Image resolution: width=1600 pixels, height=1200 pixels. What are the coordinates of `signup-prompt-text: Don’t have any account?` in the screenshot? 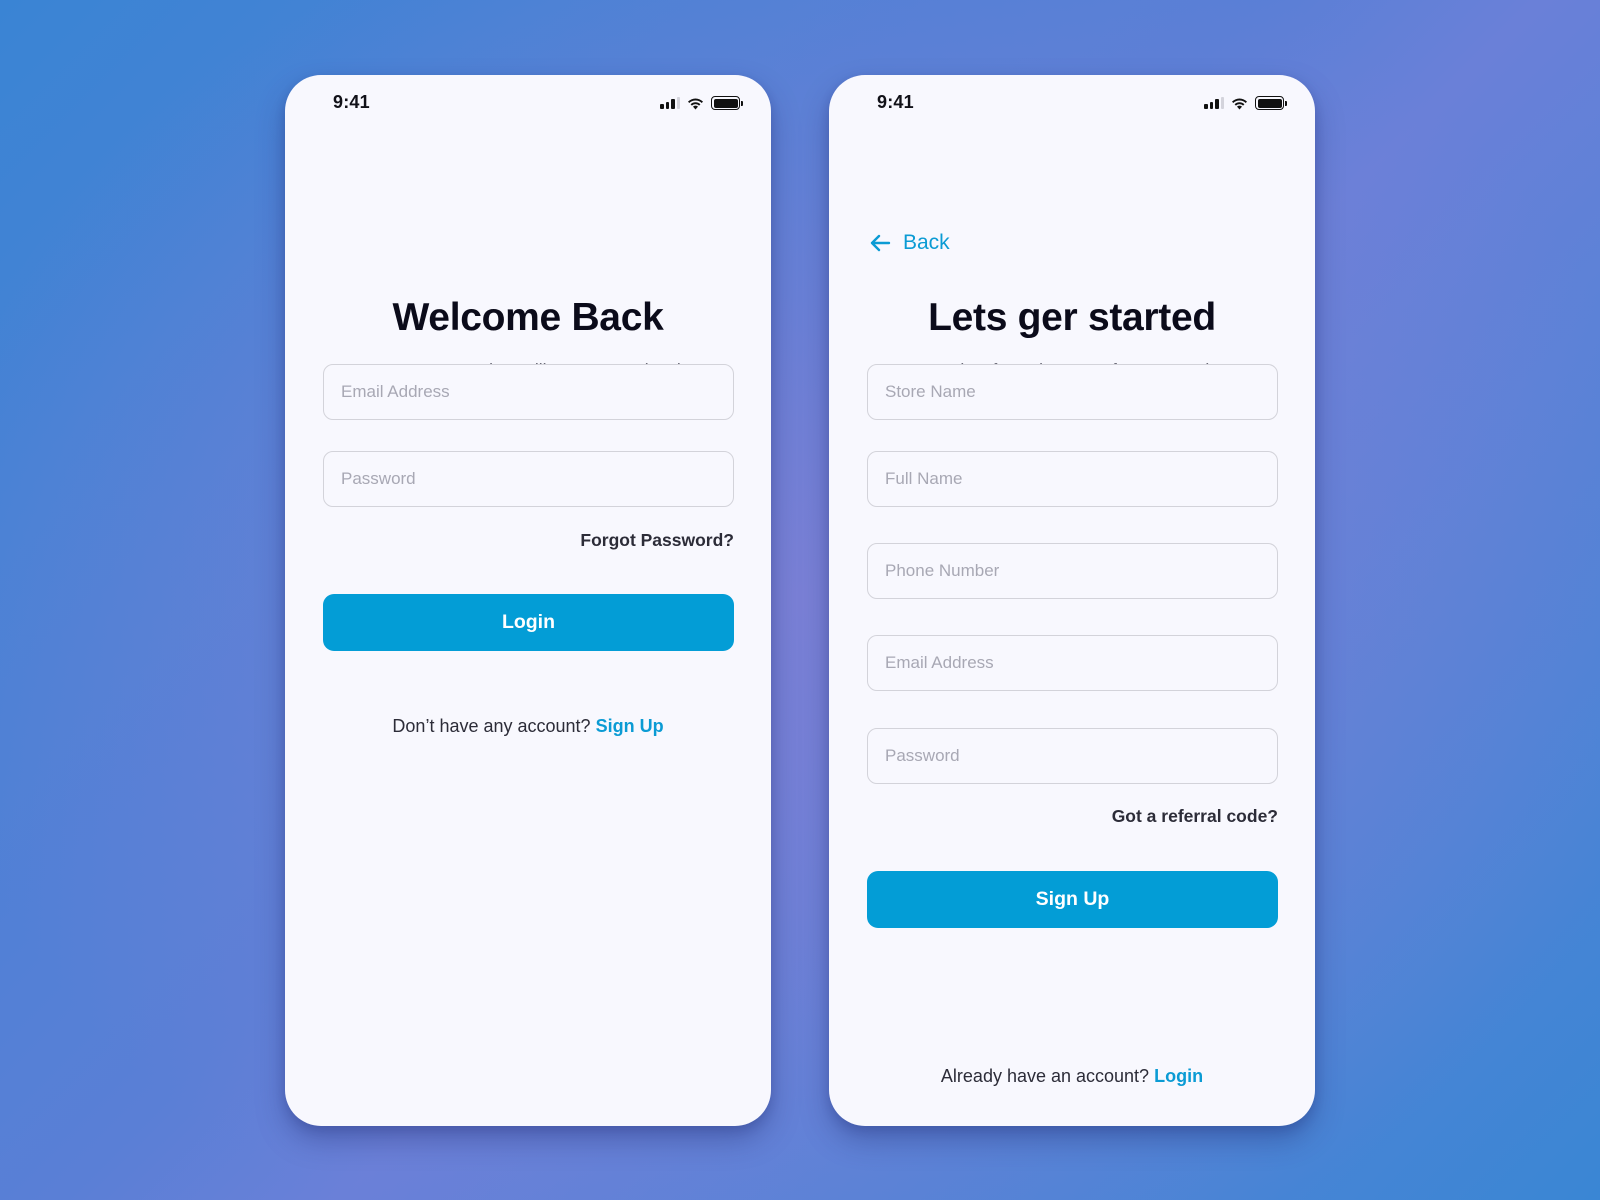 It's located at (491, 726).